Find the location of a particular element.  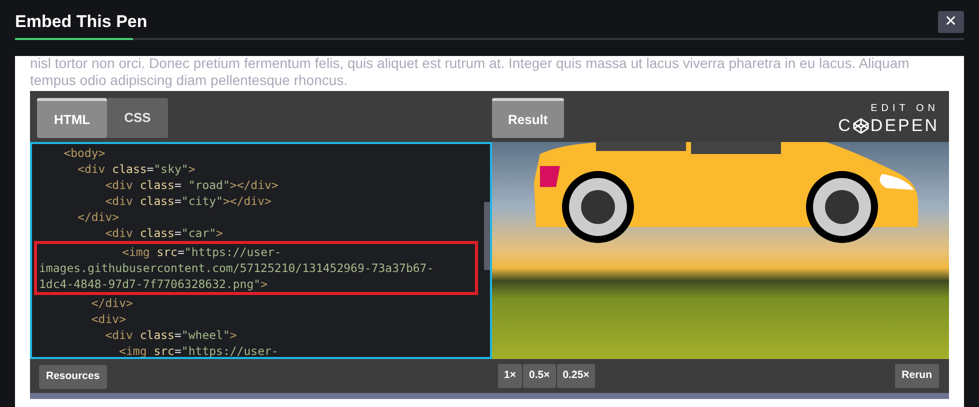

zoom-button: 1× is located at coordinates (510, 376).